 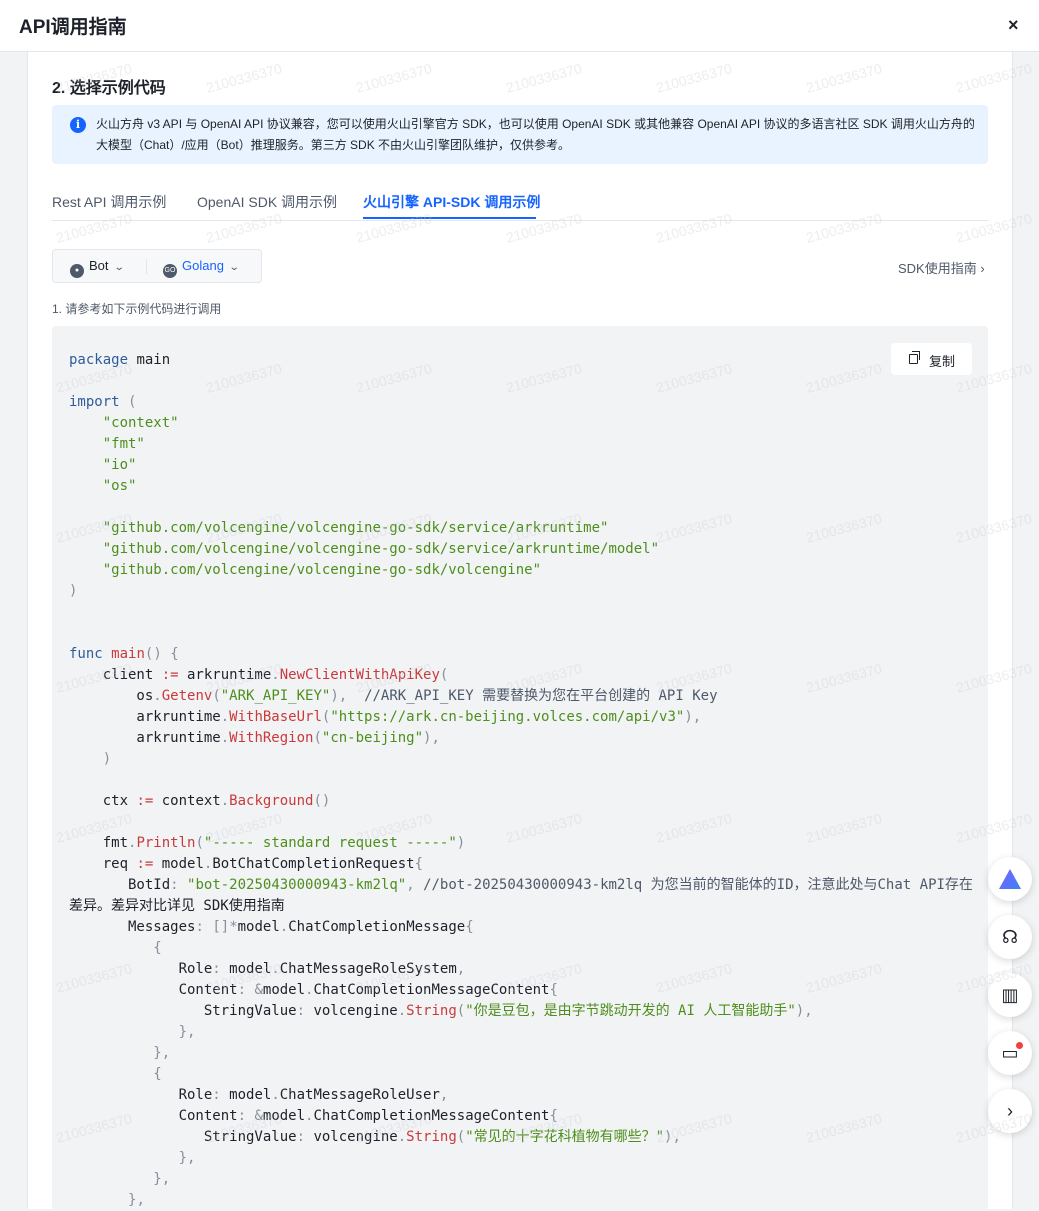 I want to click on sdk-guide-link: SDK使用指南 ›, so click(x=941, y=267).